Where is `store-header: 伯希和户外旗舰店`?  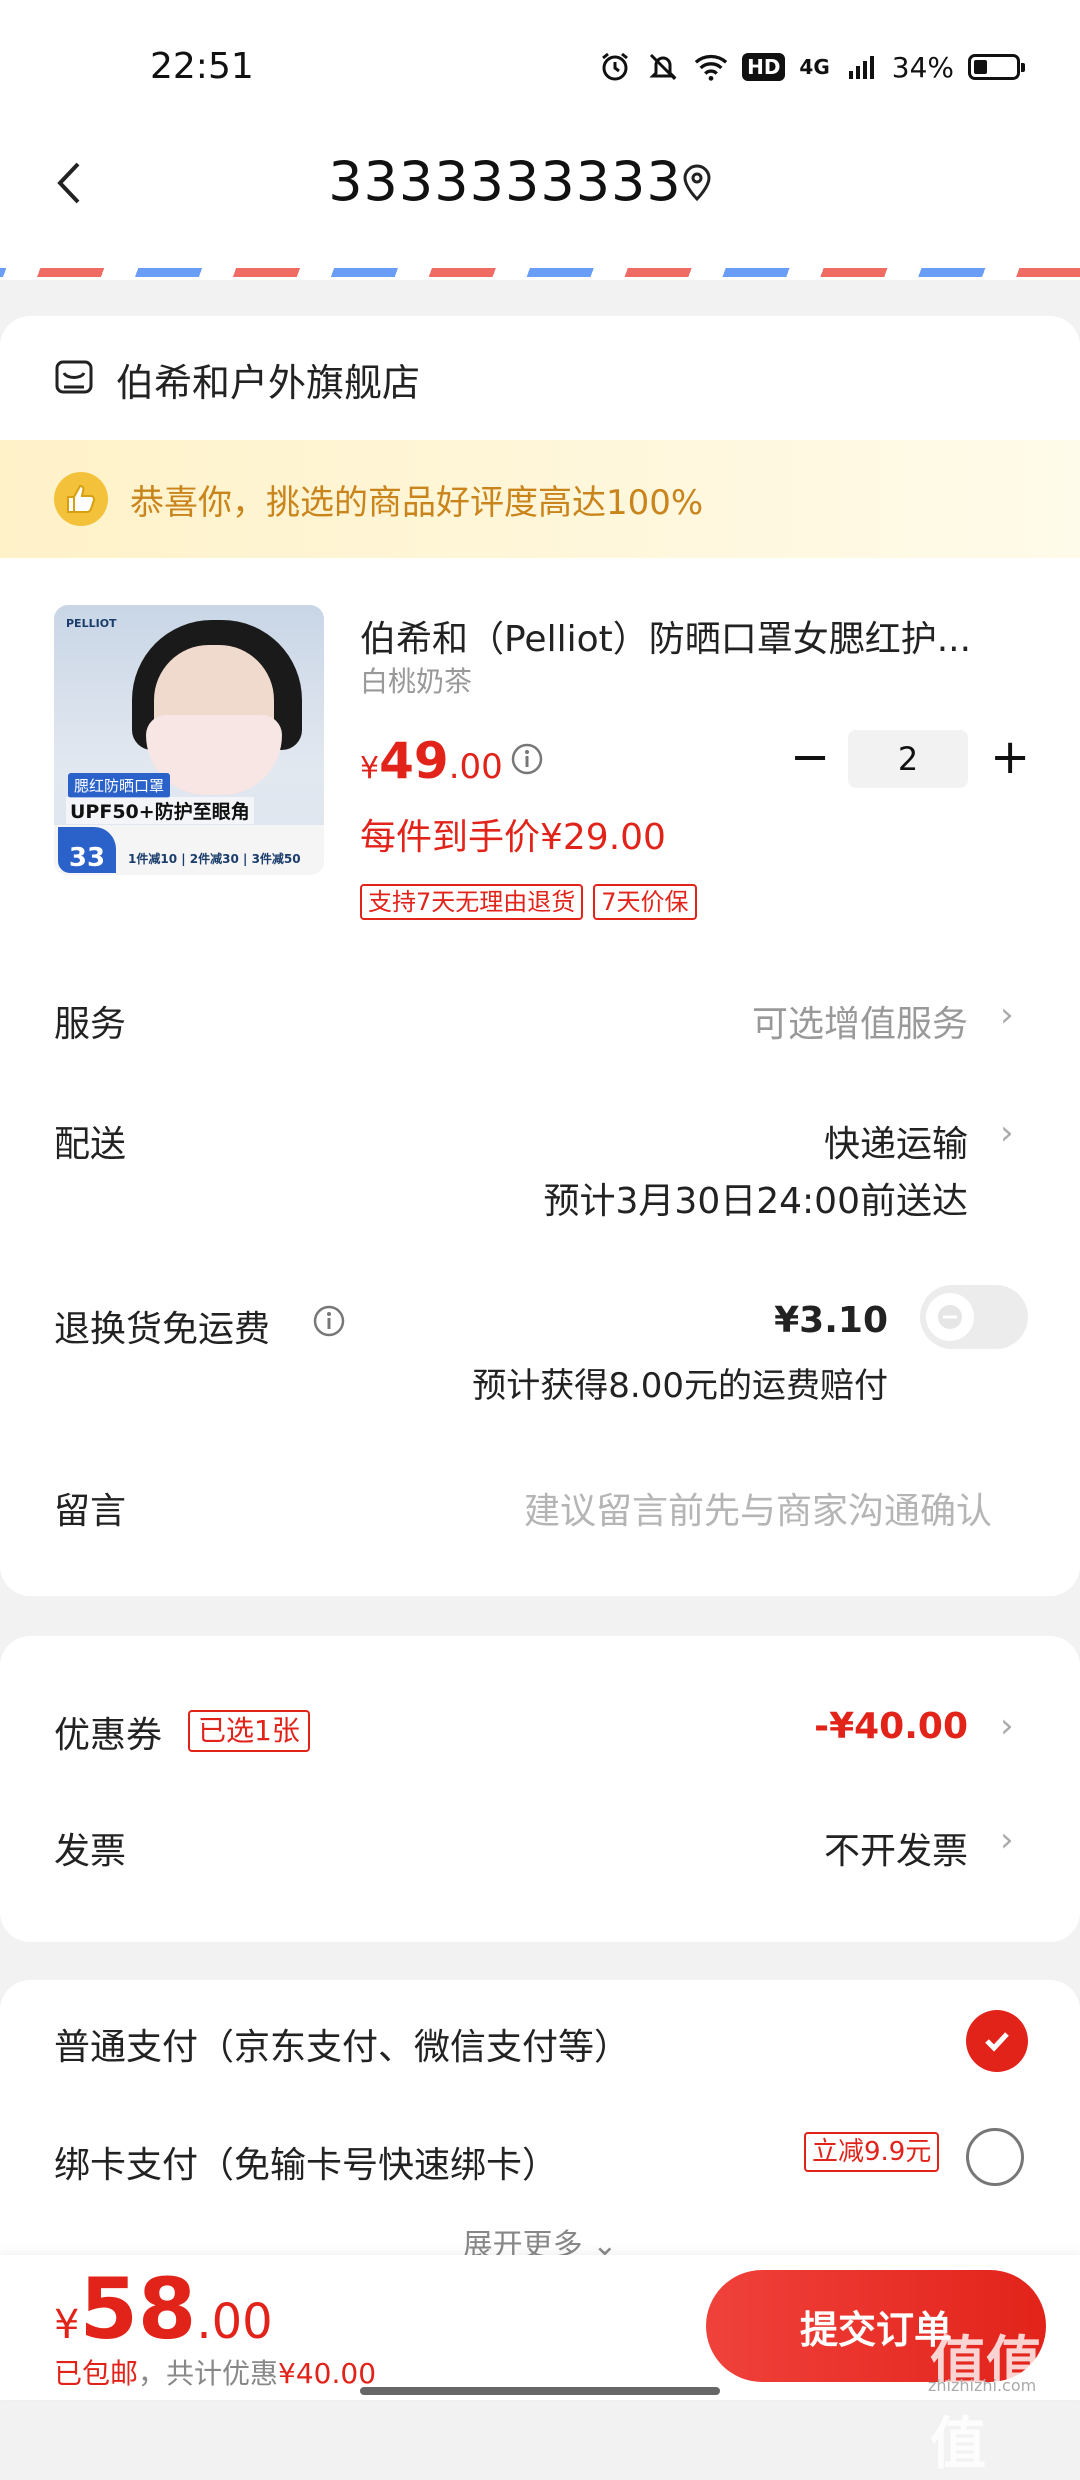 store-header: 伯希和户外旗舰店 is located at coordinates (237, 379).